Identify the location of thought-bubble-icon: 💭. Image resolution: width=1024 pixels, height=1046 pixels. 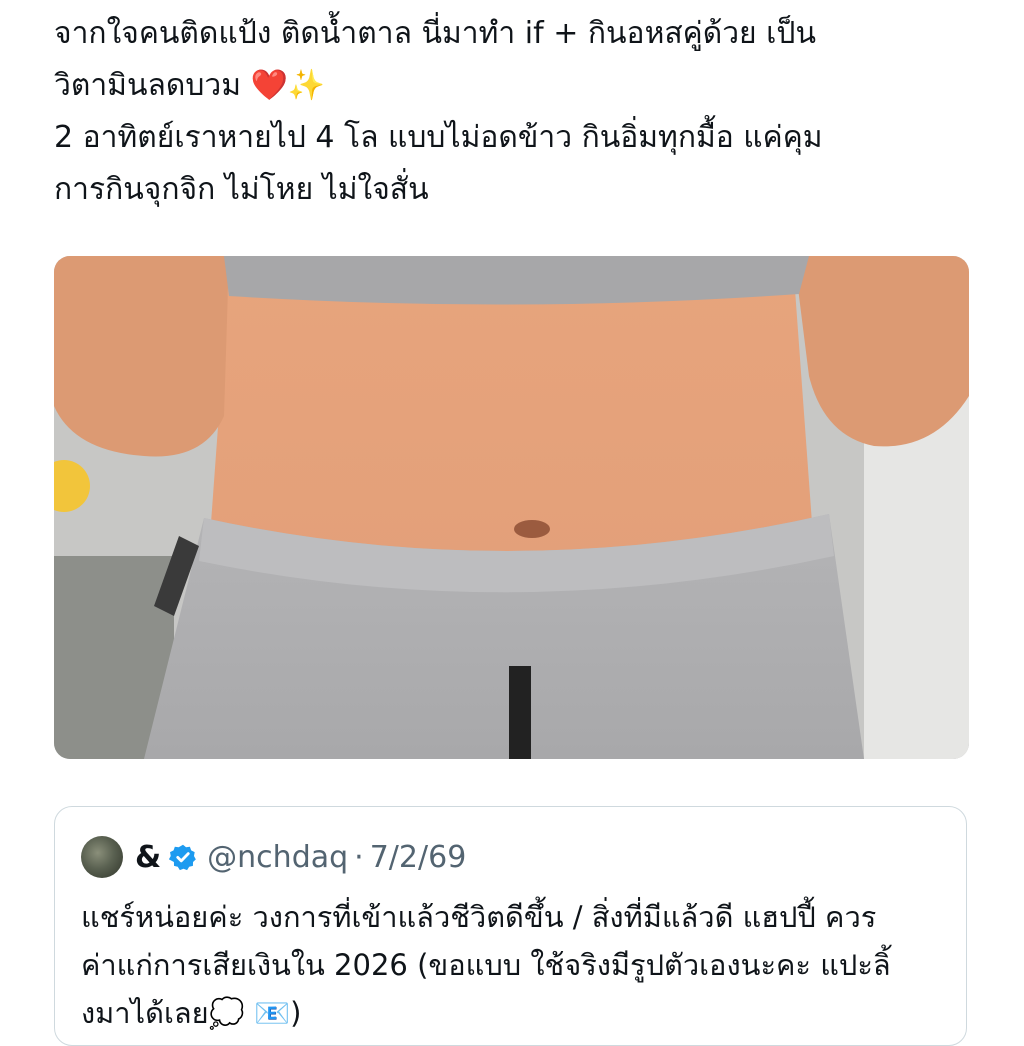
(226, 1013).